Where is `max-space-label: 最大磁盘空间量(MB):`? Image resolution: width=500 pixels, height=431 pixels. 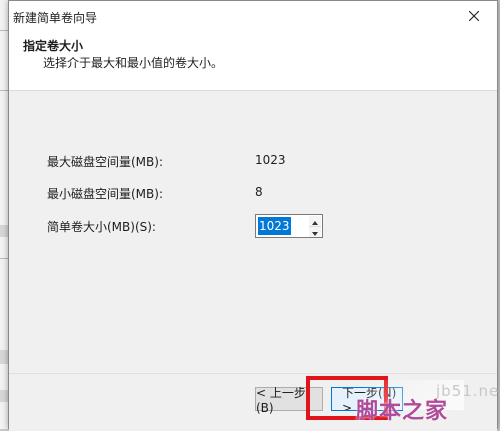 max-space-label: 最大磁盘空间量(MB): is located at coordinates (105, 162).